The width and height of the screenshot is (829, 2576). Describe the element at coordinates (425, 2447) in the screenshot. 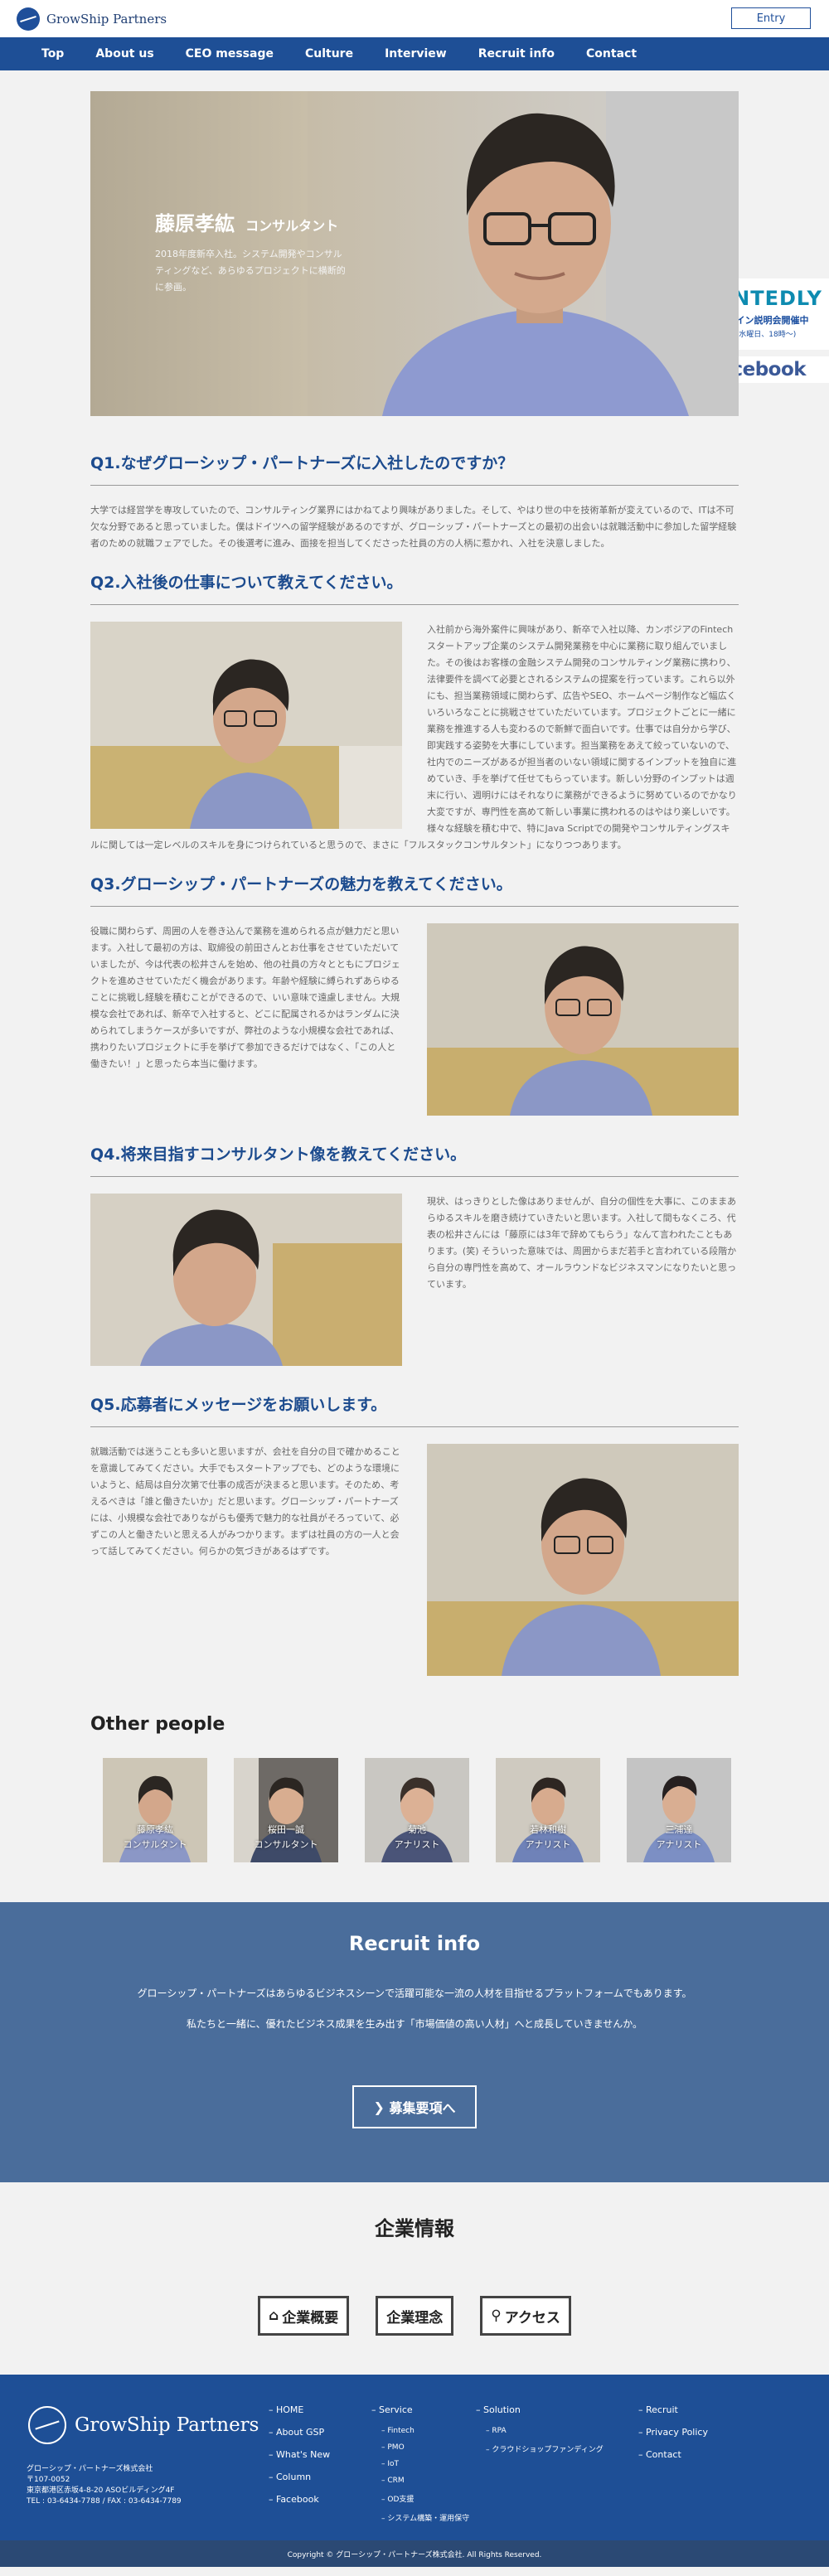

I see `footer-link-pmo: PMO` at that location.